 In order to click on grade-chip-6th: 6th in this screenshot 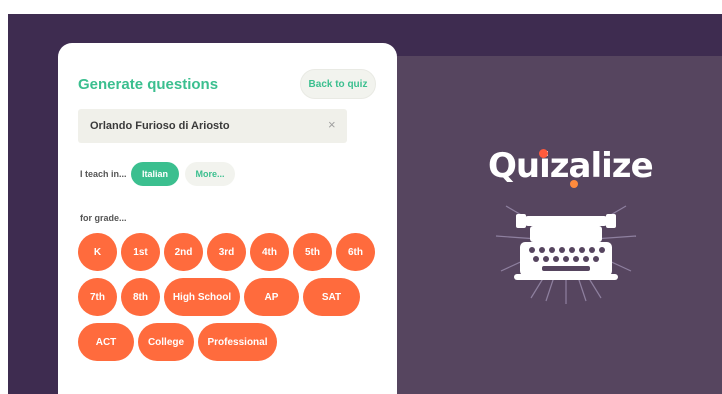, I will do `click(355, 252)`.